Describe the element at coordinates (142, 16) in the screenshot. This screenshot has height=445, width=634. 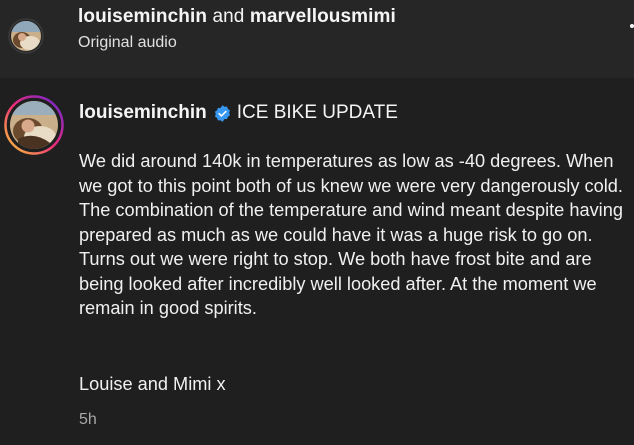
I see `primary-username-link: louiseminchin` at that location.